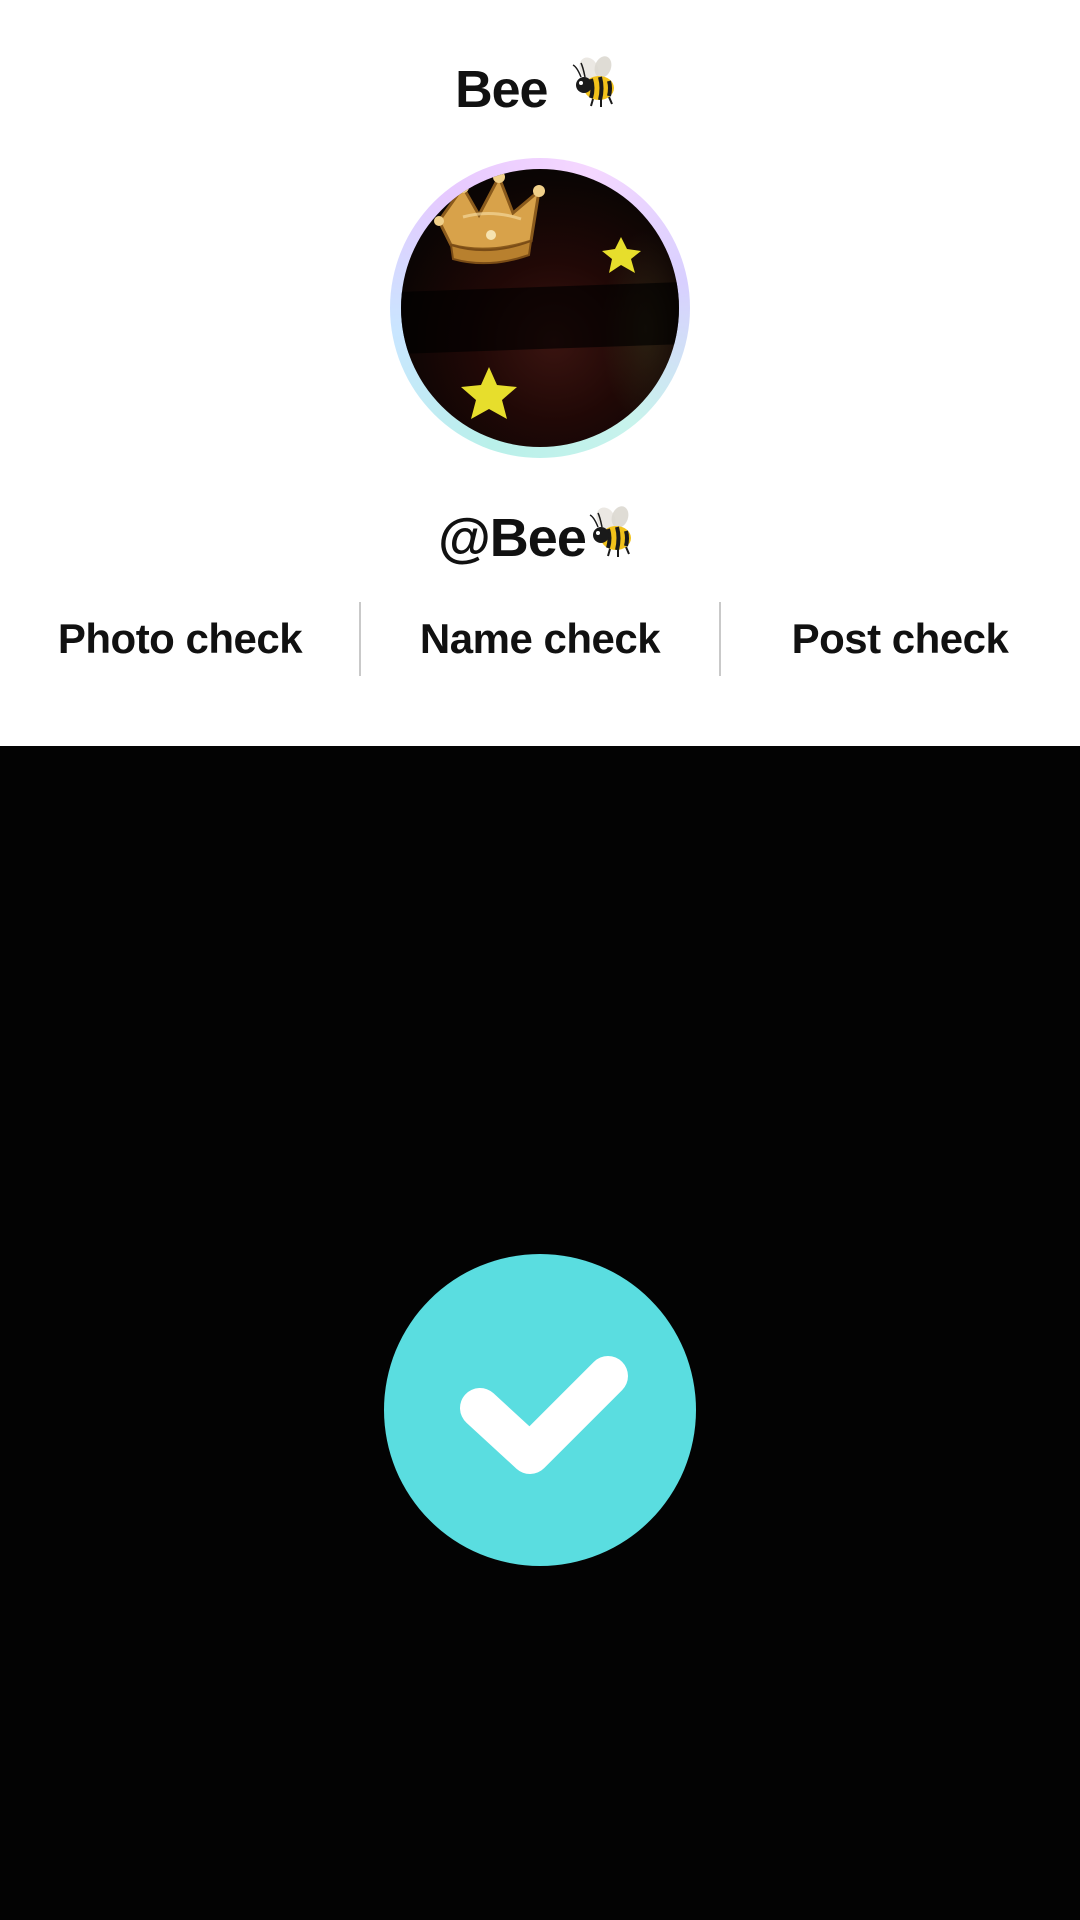 The image size is (1080, 1920). I want to click on avatar-image, so click(540, 308).